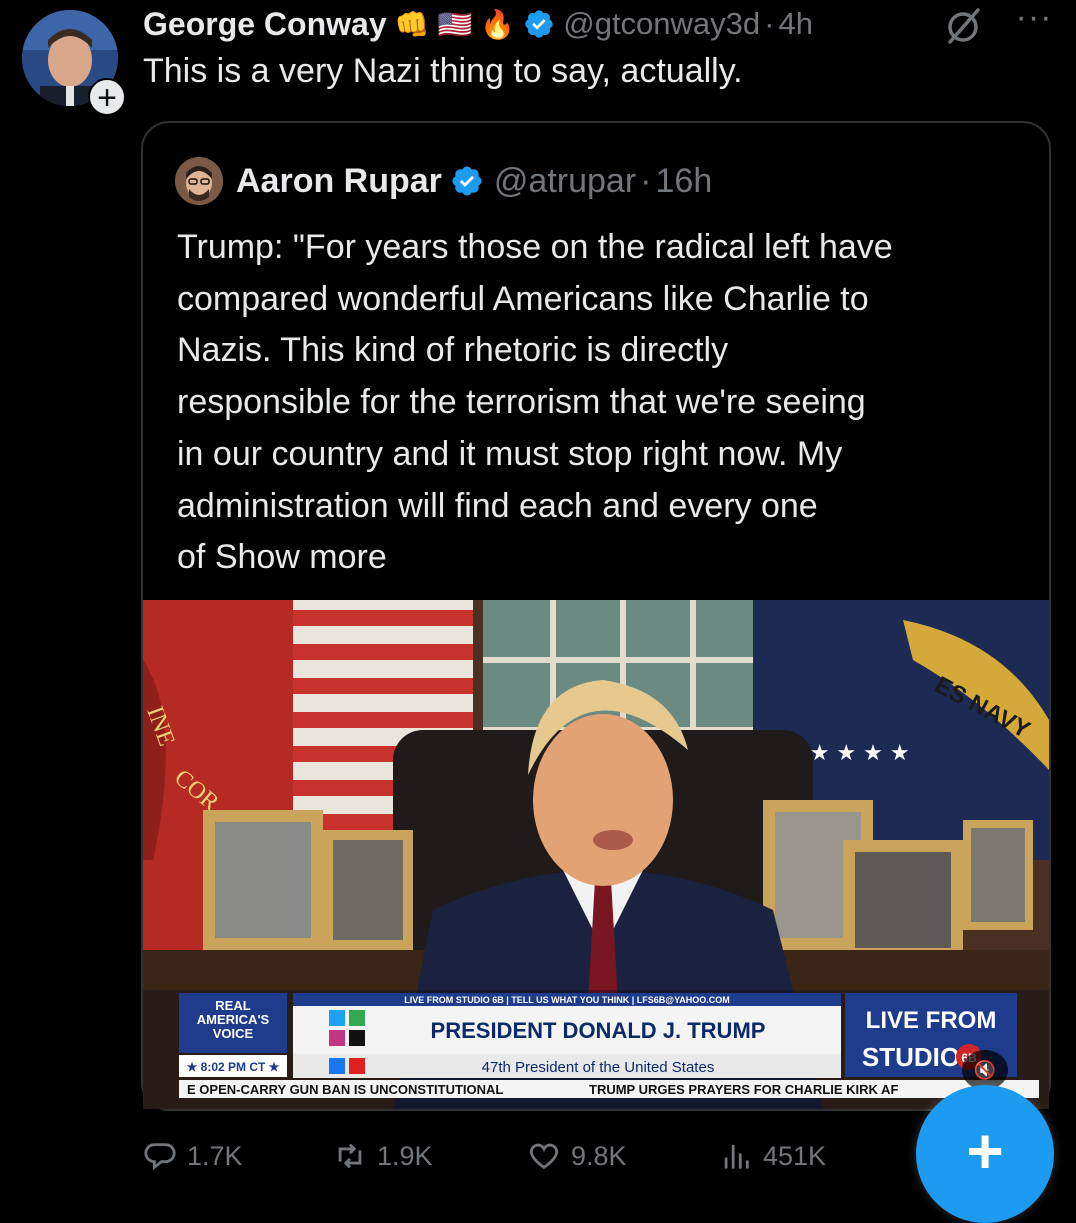 This screenshot has height=1223, width=1076. I want to click on headline-text: PRESIDENT DONALD J. TRUMP, so click(598, 1030).